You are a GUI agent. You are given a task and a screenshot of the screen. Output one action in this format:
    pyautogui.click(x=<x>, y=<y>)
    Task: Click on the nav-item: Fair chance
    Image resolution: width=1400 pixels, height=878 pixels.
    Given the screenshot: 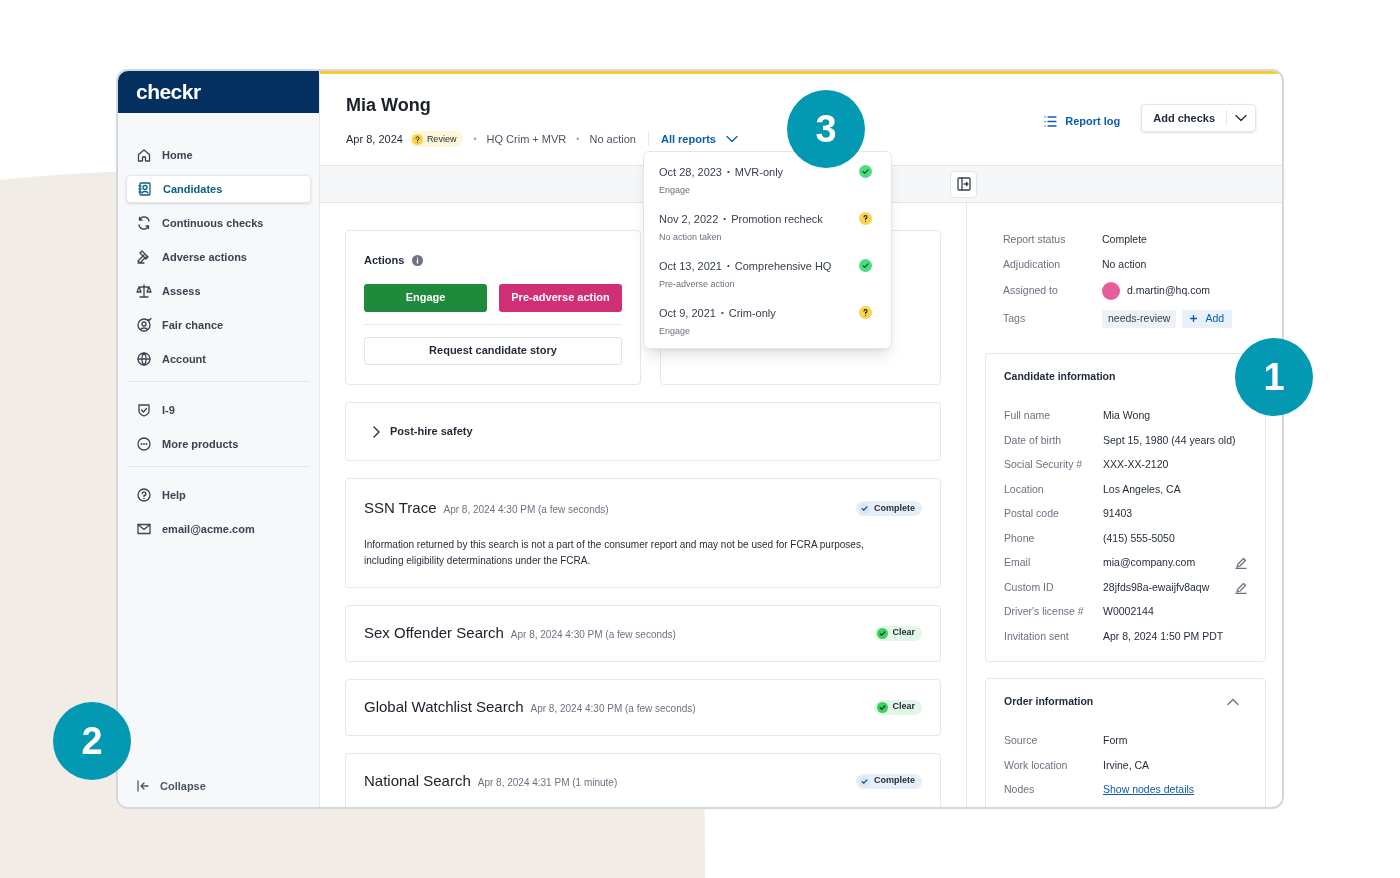 What is the action you would take?
    pyautogui.click(x=218, y=325)
    